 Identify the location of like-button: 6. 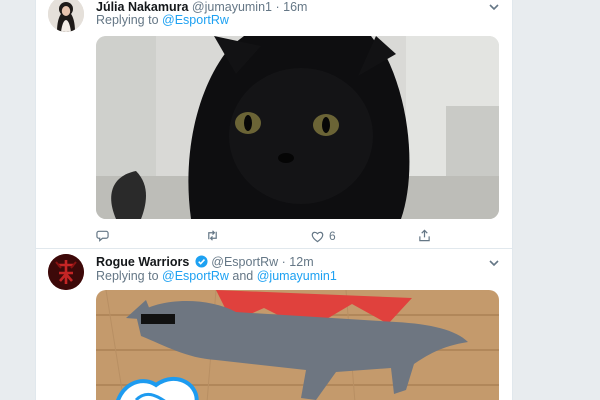
(323, 236).